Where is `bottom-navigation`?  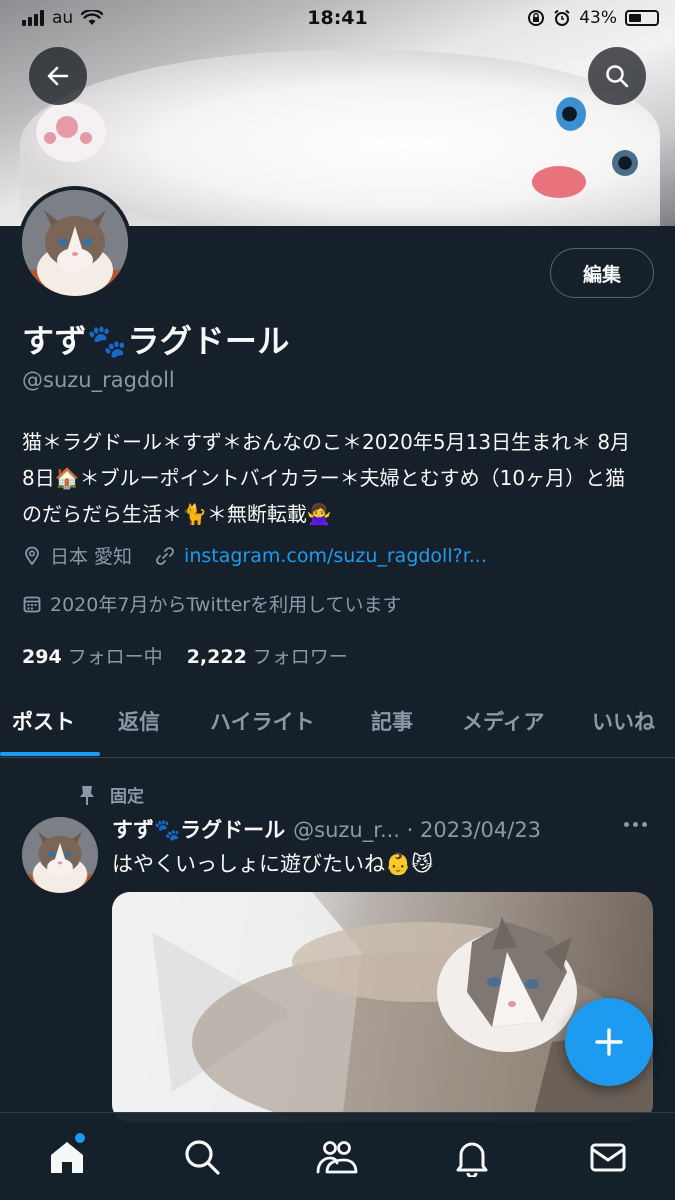
bottom-navigation is located at coordinates (337, 1156).